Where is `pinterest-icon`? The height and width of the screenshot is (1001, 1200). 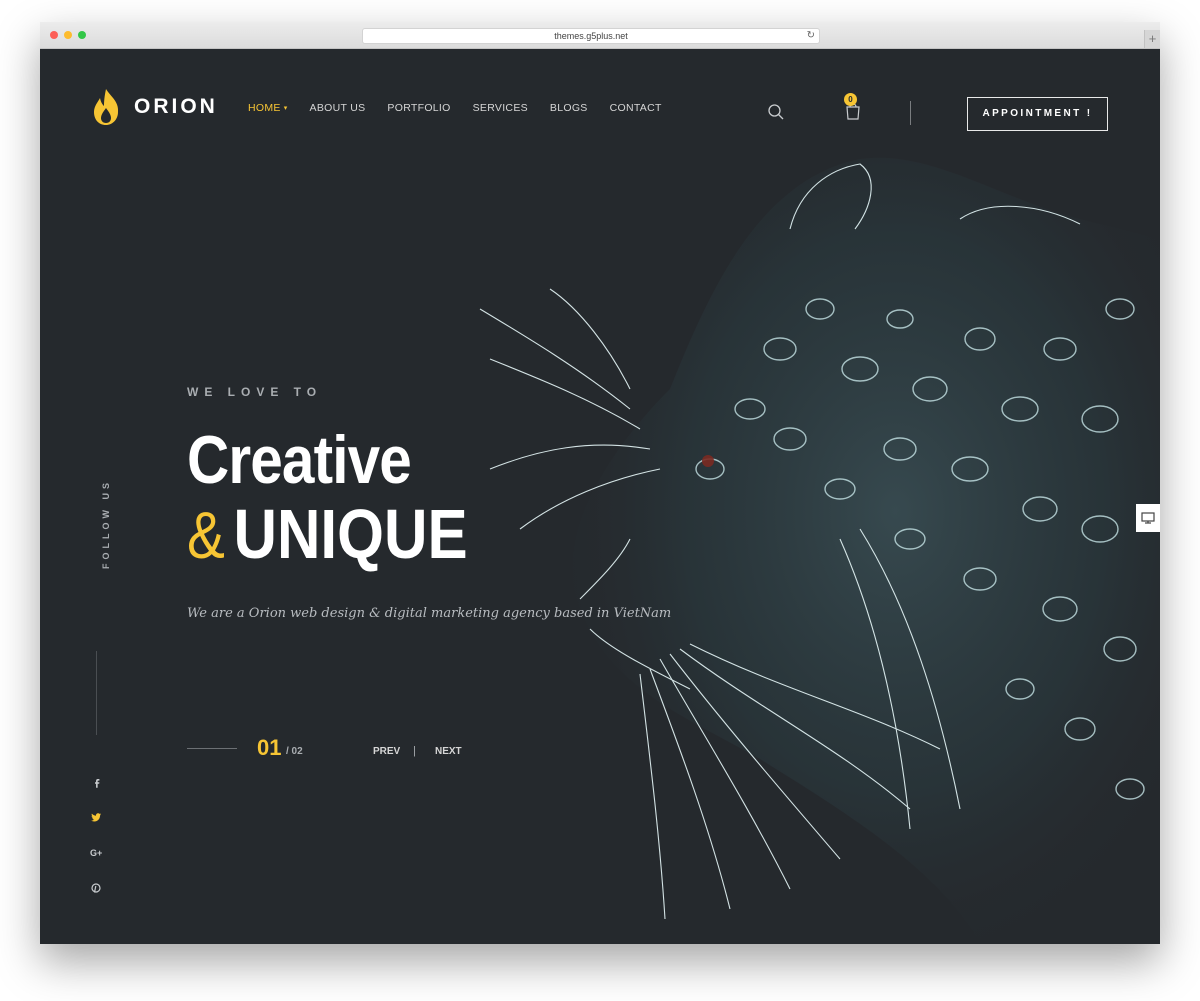 pinterest-icon is located at coordinates (97, 888).